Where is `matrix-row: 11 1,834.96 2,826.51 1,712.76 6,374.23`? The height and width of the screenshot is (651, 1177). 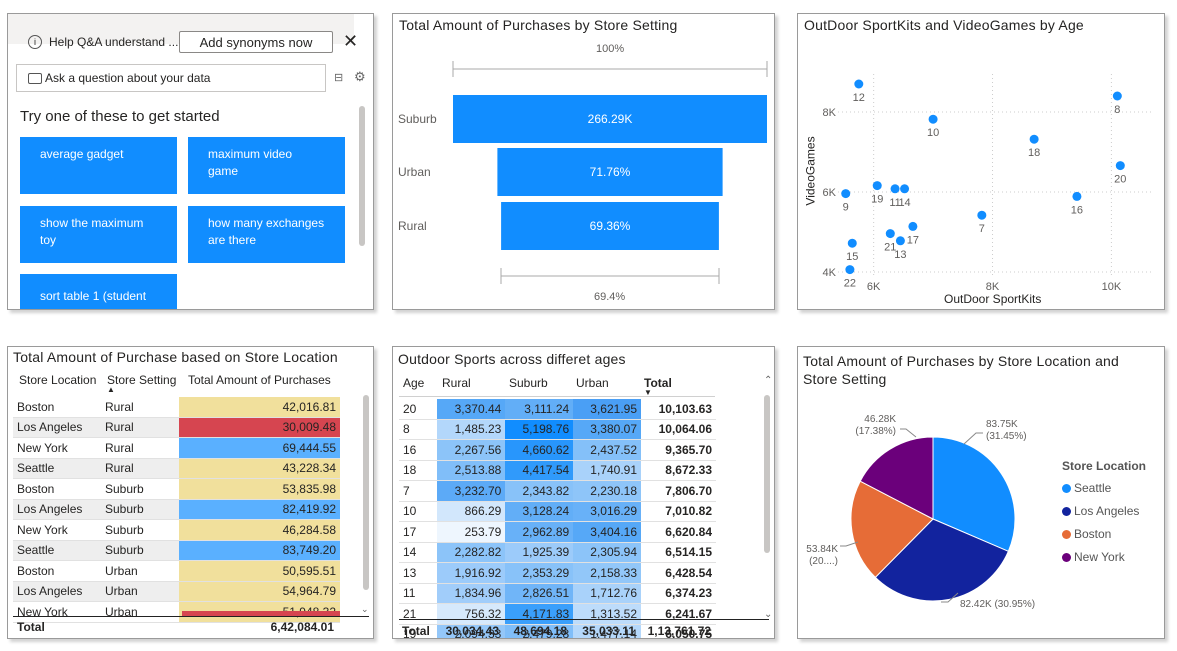
matrix-row: 11 1,834.96 2,826.51 1,712.76 6,374.23 is located at coordinates (557, 593).